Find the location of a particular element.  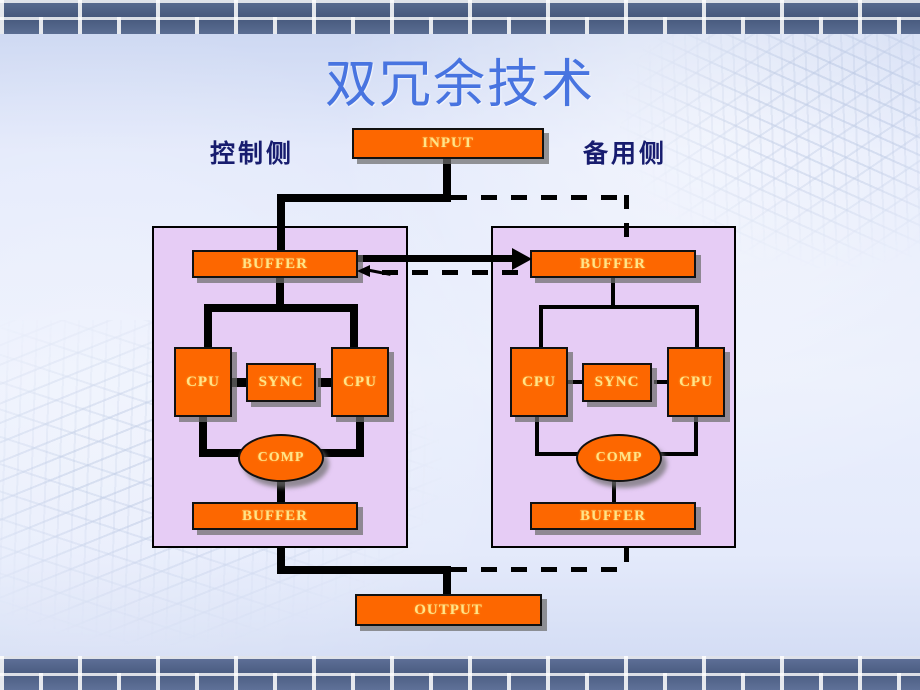

connector-input-to-left-panel is located at coordinates (281, 225).